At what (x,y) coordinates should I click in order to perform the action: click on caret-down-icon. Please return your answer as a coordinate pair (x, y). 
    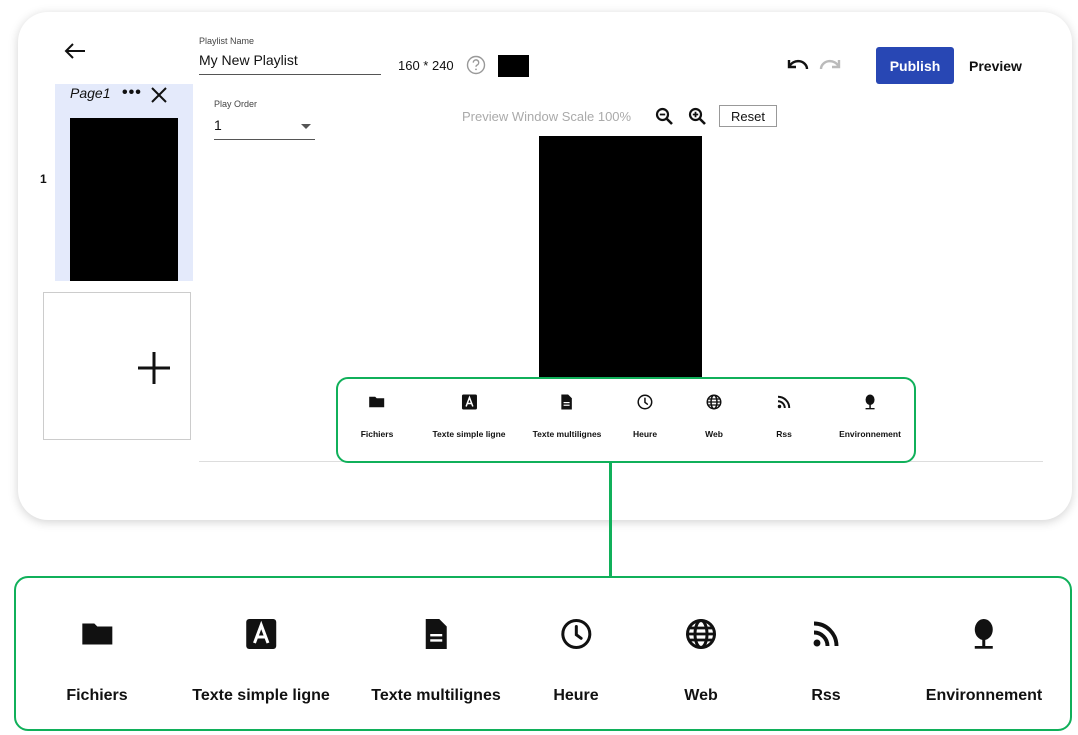
    Looking at the image, I should click on (306, 126).